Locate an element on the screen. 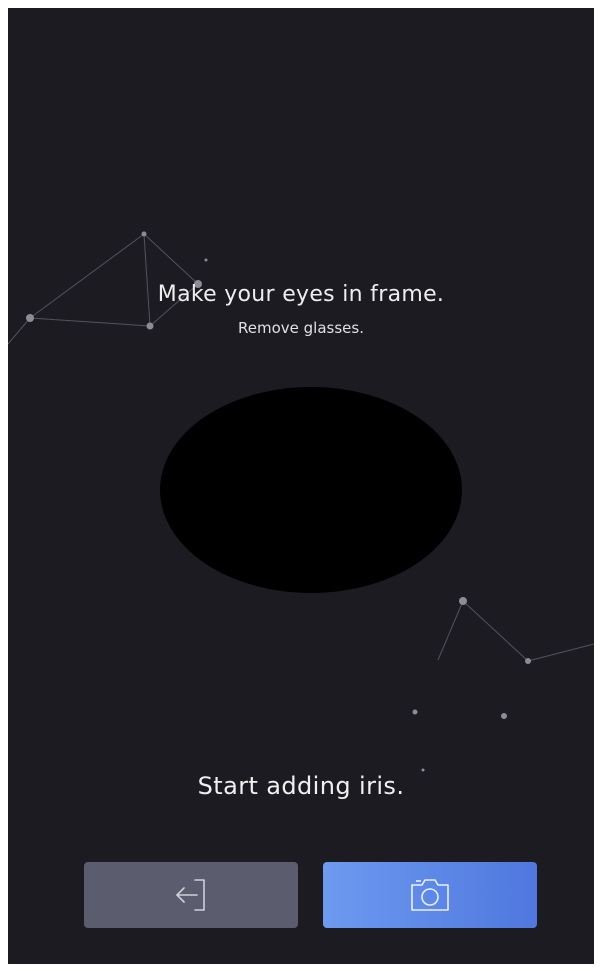 This screenshot has width=602, height=972. camera-icon is located at coordinates (430, 895).